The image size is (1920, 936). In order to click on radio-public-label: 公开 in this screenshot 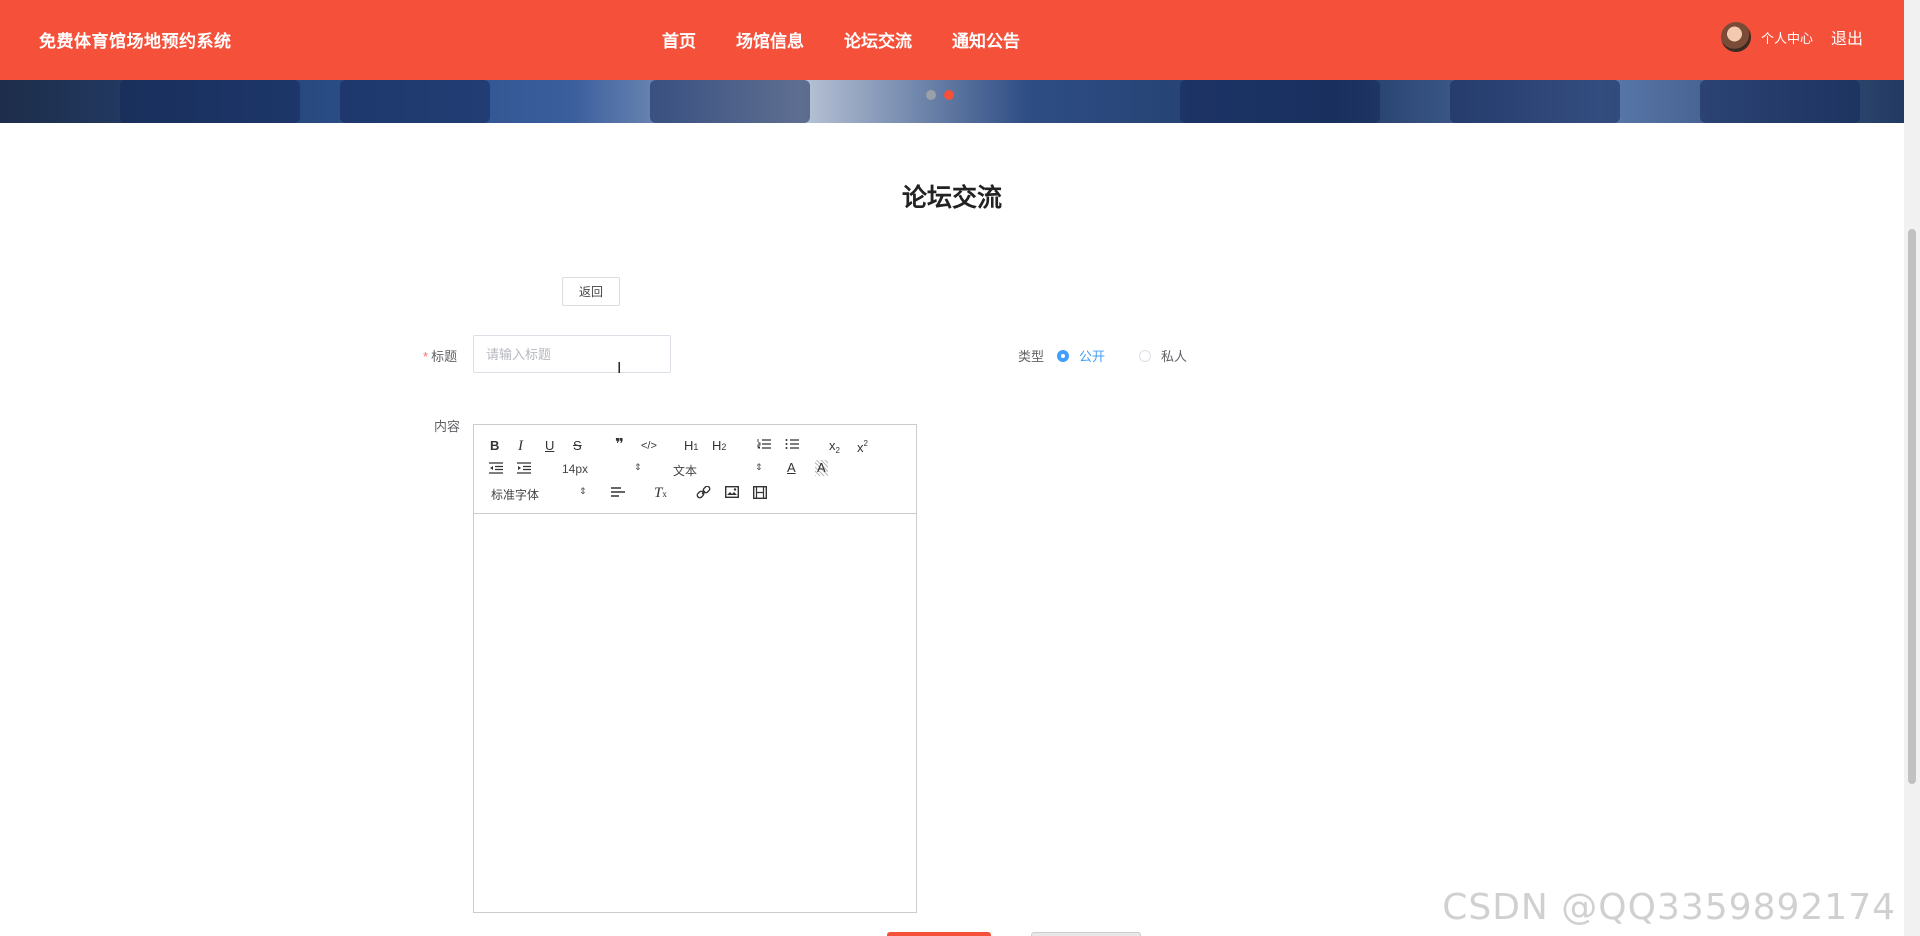, I will do `click(1092, 355)`.